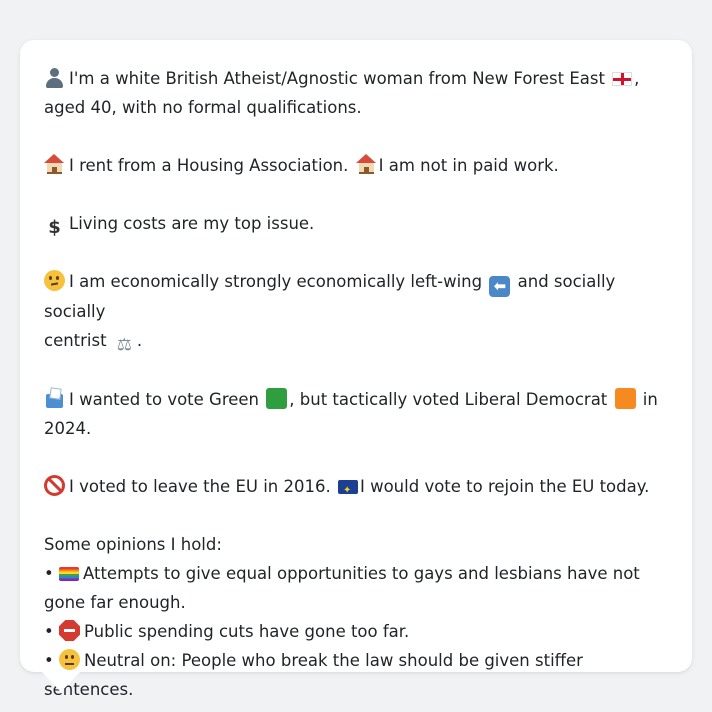 The height and width of the screenshot is (712, 712). What do you see at coordinates (625, 398) in the screenshot?
I see `orange-square-icon` at bounding box center [625, 398].